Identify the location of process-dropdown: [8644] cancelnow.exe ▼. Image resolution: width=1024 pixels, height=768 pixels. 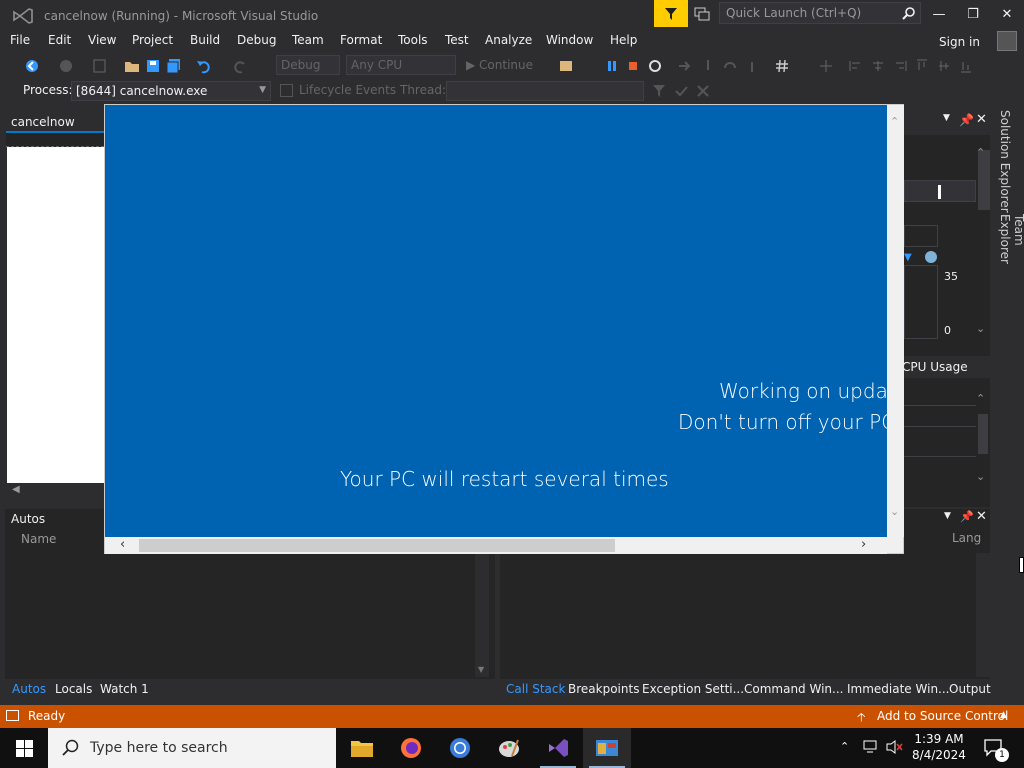
(171, 91).